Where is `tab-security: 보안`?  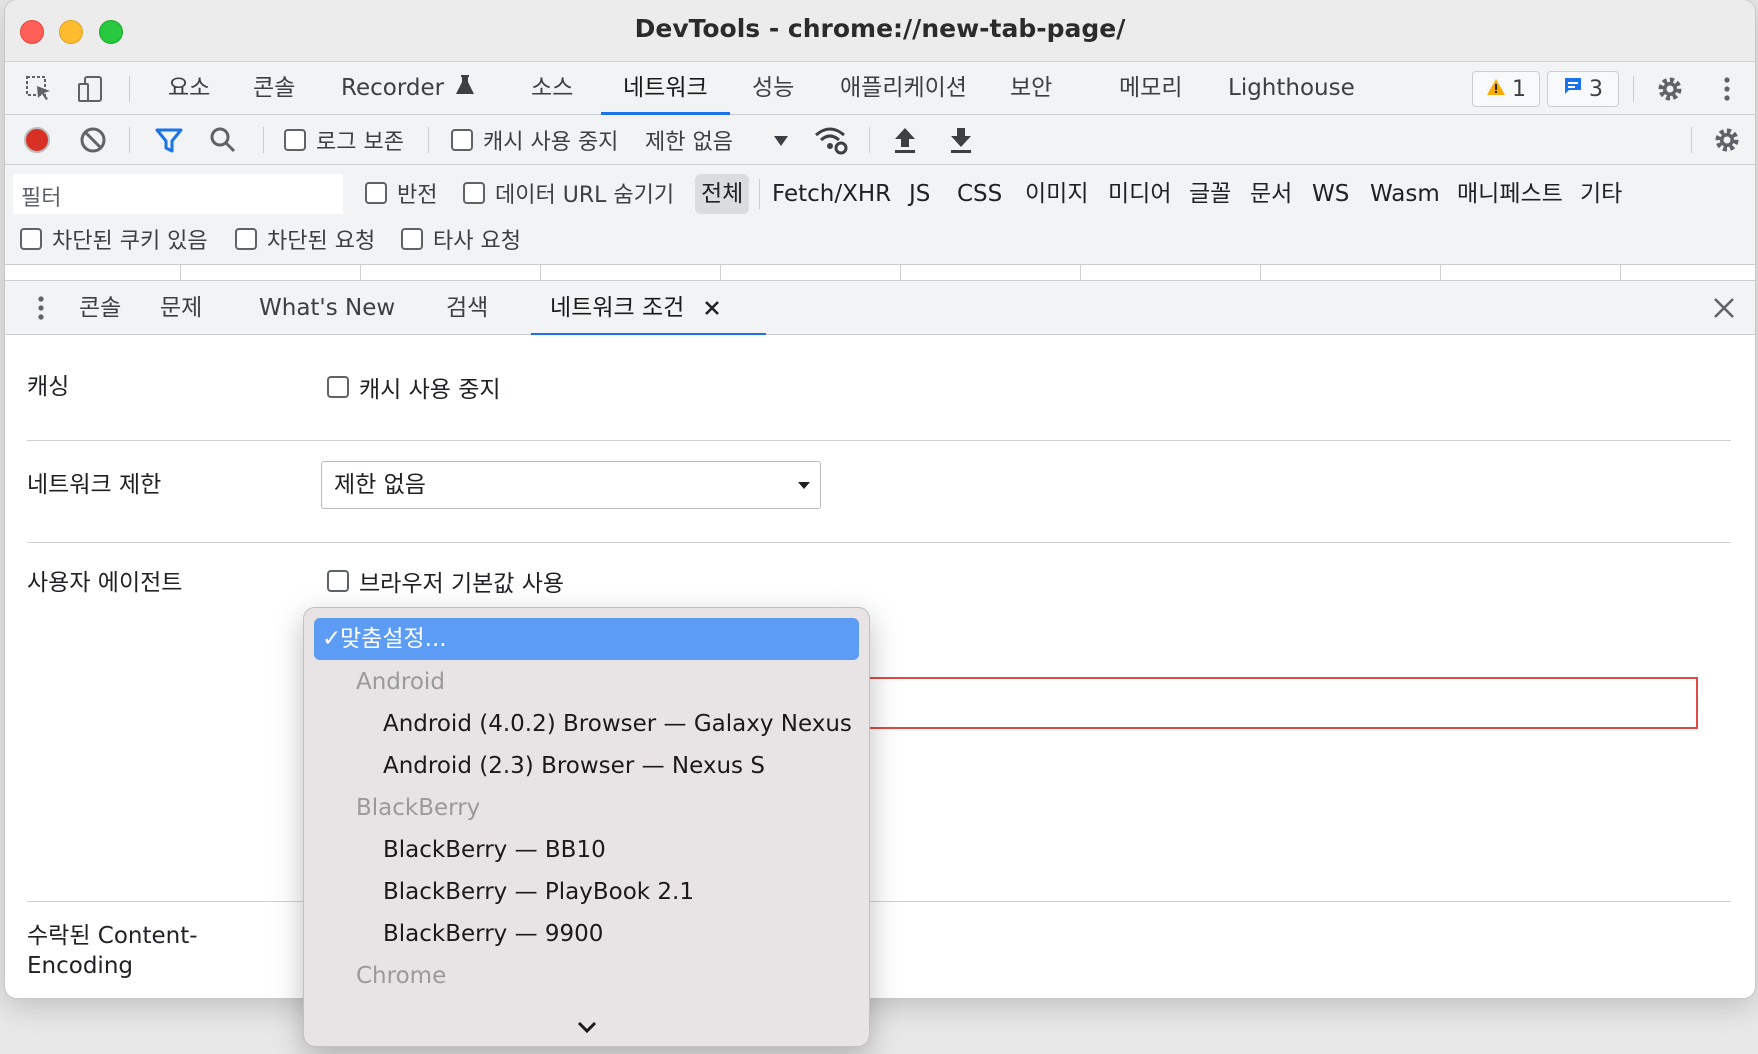 tab-security: 보안 is located at coordinates (1031, 88).